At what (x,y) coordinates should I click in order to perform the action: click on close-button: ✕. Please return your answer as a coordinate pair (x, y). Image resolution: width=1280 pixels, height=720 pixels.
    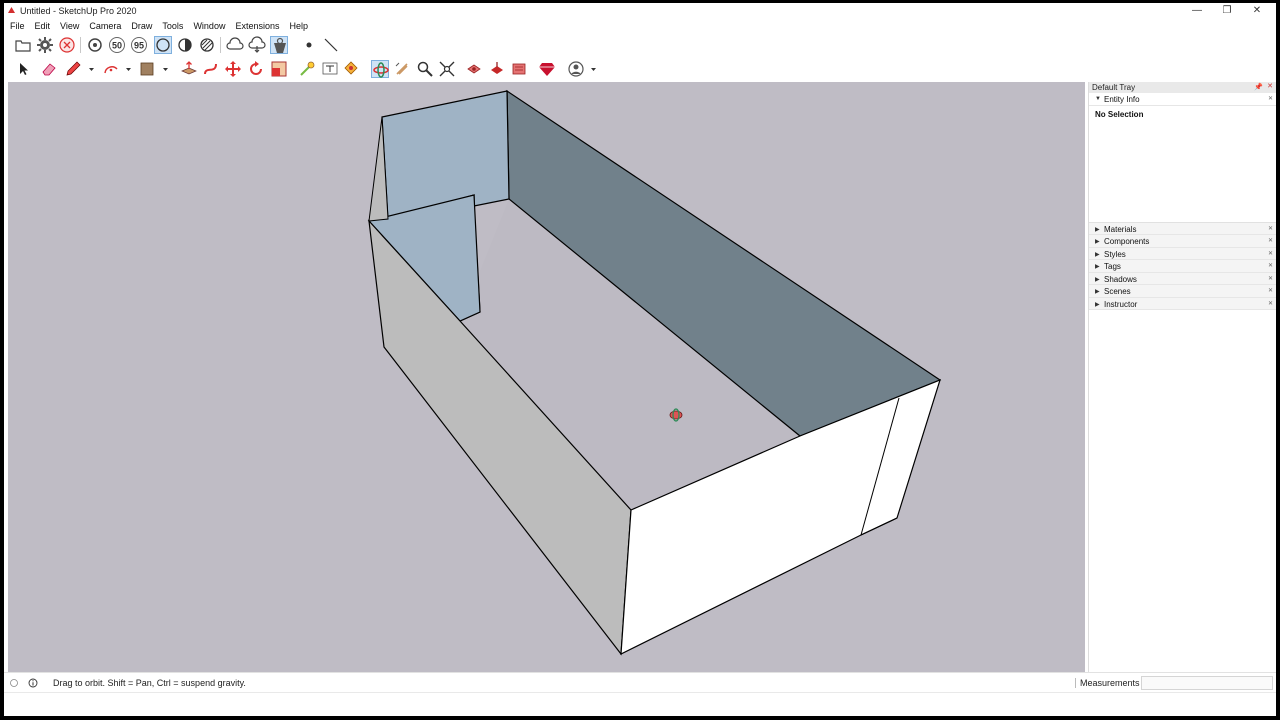
    Looking at the image, I should click on (1257, 11).